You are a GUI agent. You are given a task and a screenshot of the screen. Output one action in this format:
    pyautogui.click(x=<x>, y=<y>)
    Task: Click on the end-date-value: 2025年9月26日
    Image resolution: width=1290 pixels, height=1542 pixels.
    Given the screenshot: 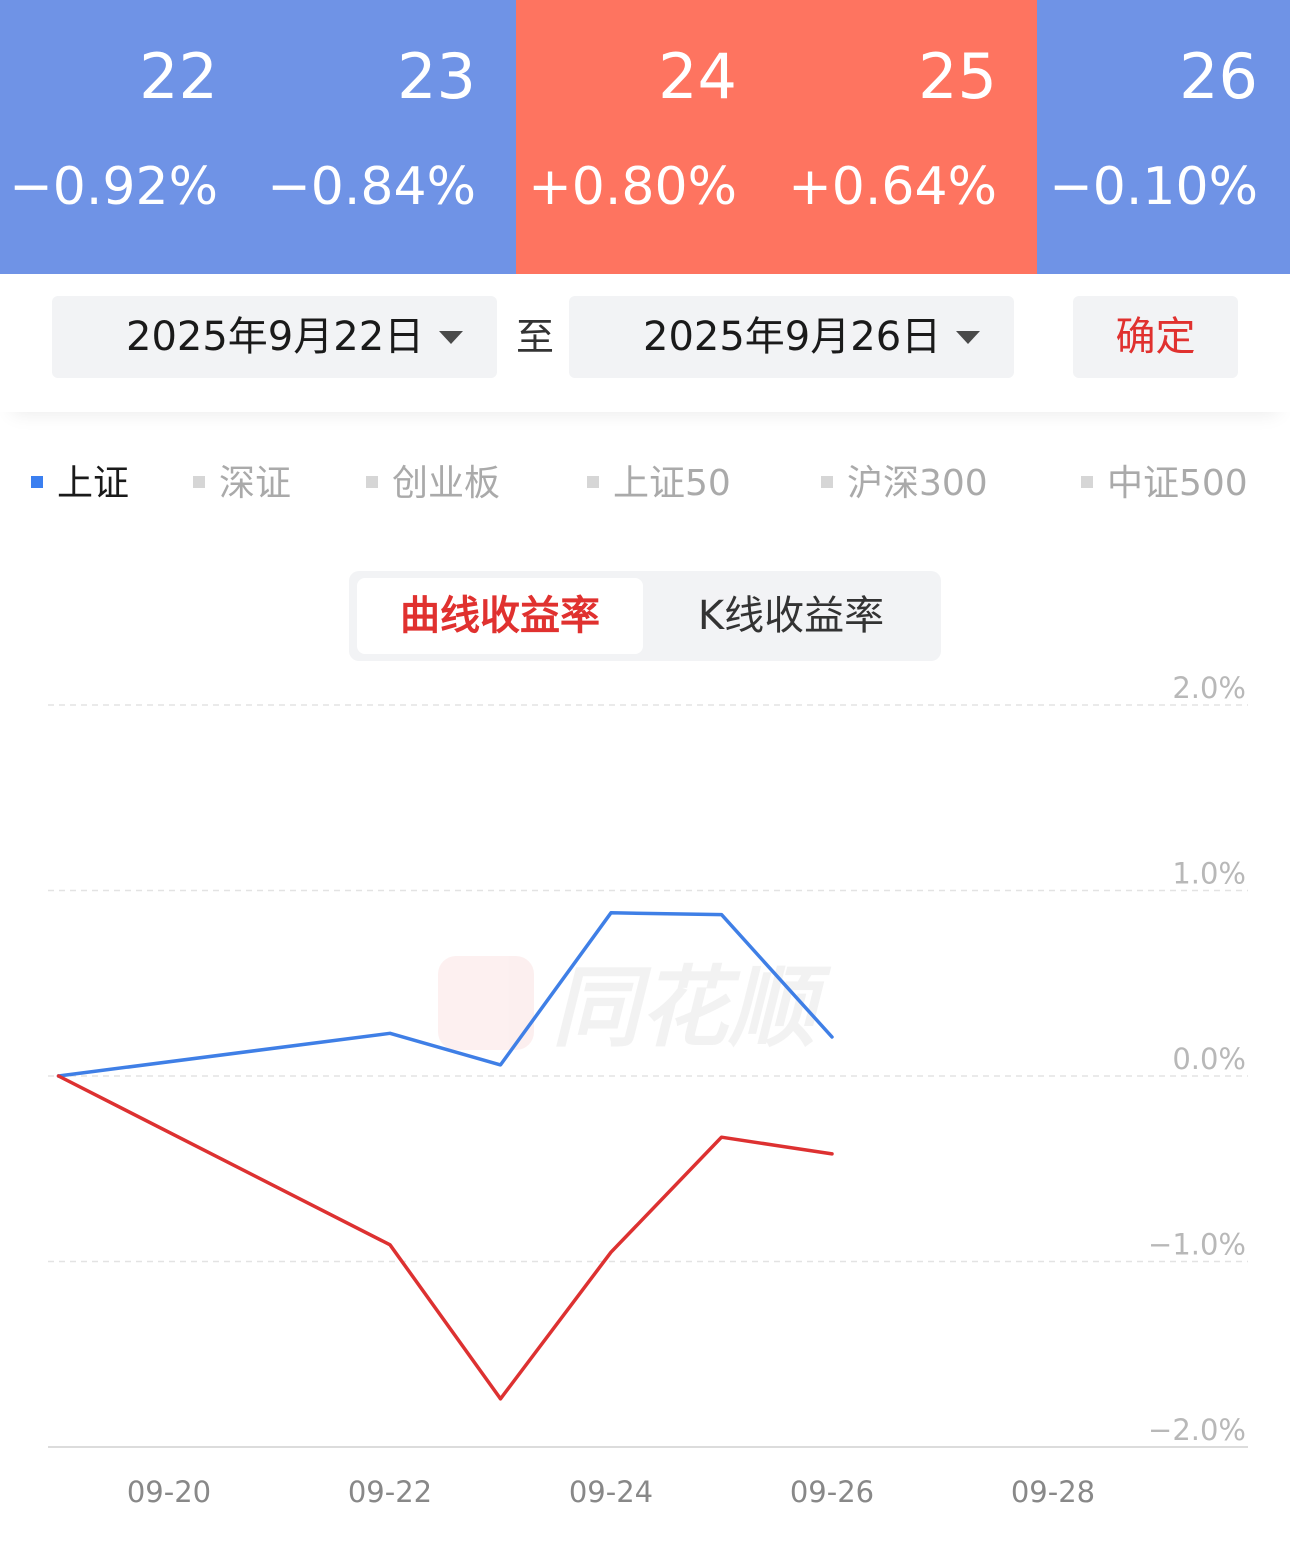 What is the action you would take?
    pyautogui.click(x=792, y=337)
    